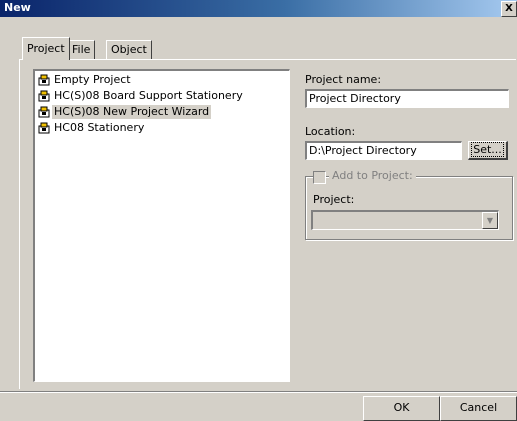 The width and height of the screenshot is (517, 421). I want to click on tab-project-label: Project, so click(46, 48).